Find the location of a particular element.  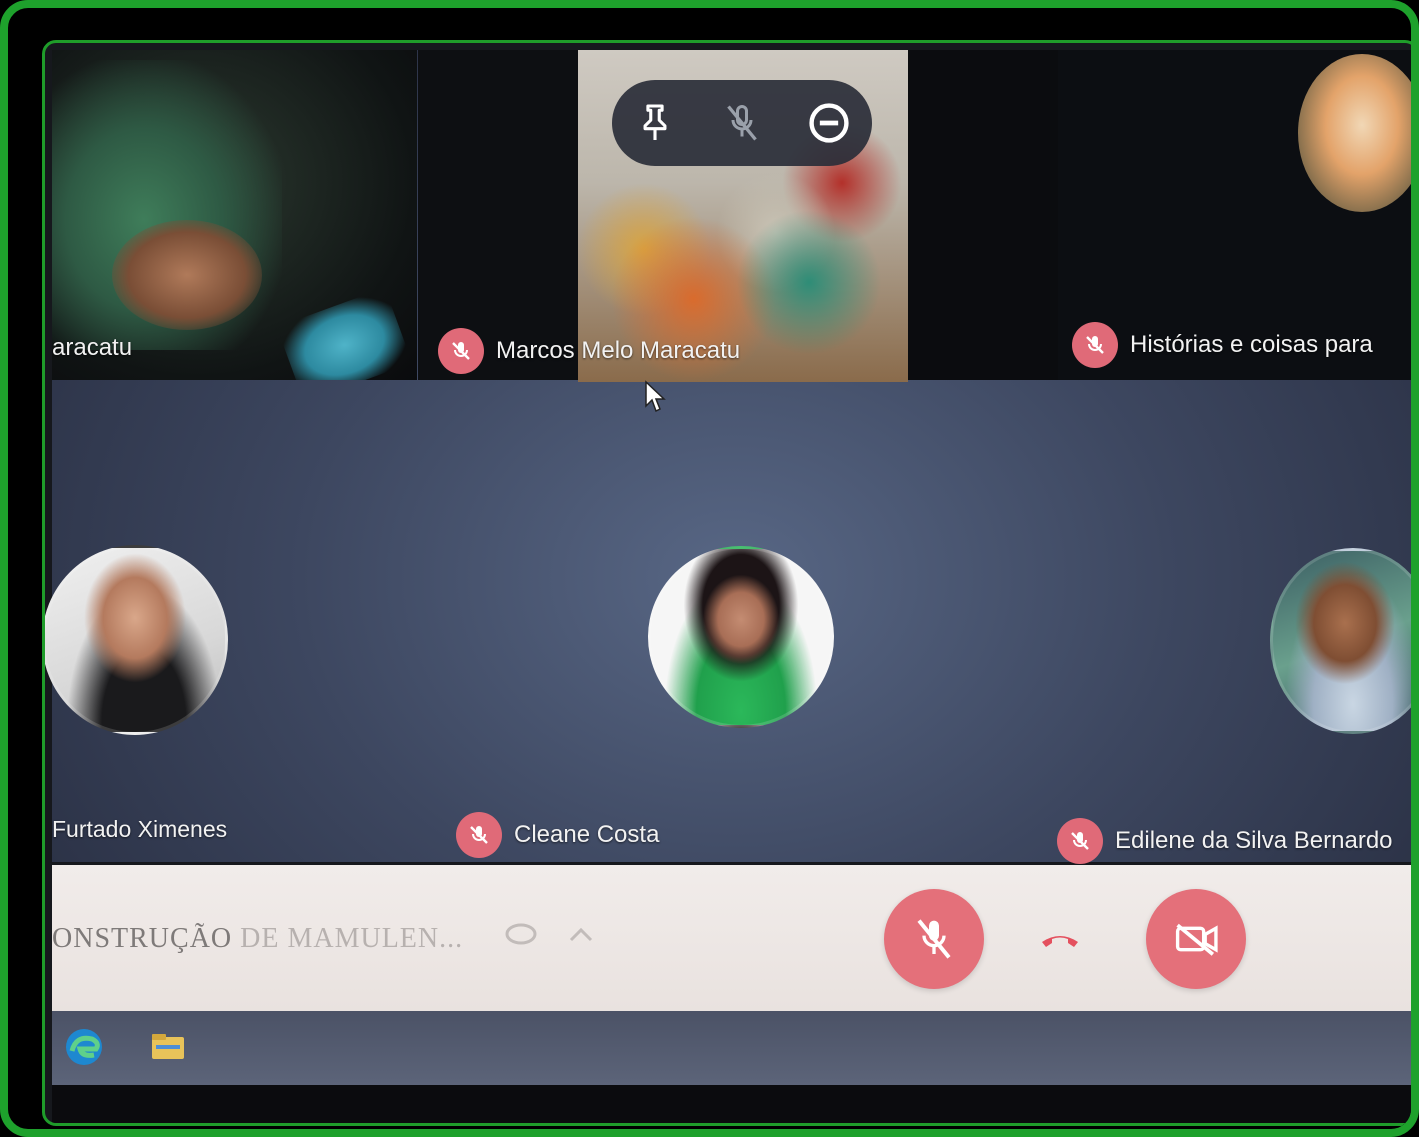

participant-label-right: Edilene da Silva Bernardo is located at coordinates (1225, 841).